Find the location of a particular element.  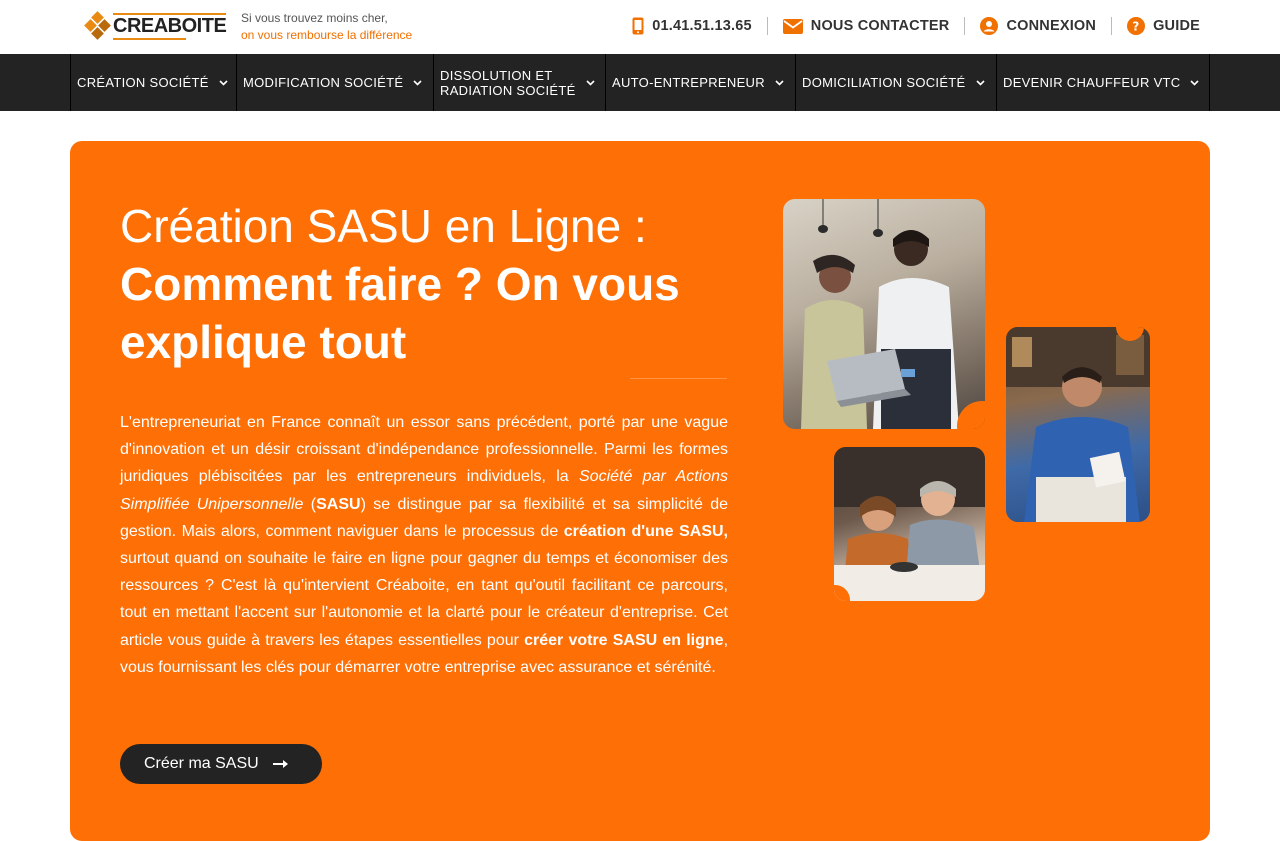

nav-item-auto-entrepreneur: AUTO-ENTREPRENEUR is located at coordinates (701, 82).